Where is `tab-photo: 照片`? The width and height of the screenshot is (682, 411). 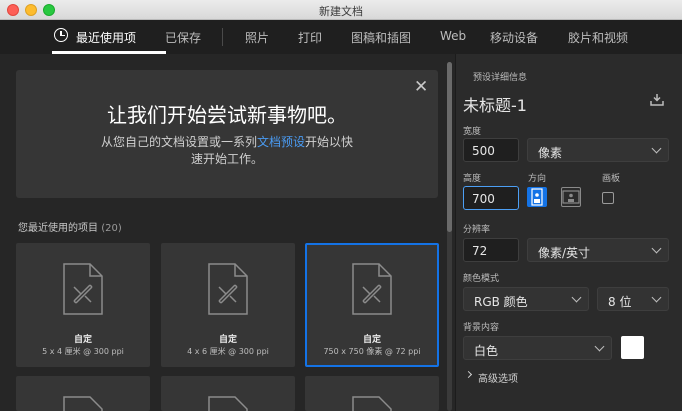
tab-photo: 照片 is located at coordinates (257, 37).